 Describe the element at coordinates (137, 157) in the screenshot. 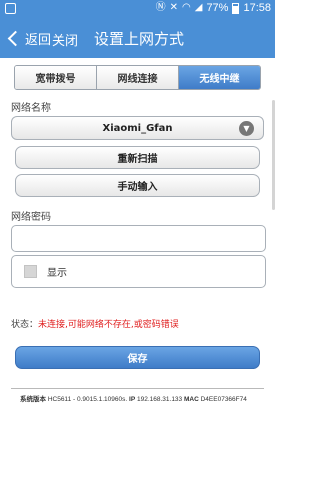

I see `rescan-button: 重新扫描` at that location.